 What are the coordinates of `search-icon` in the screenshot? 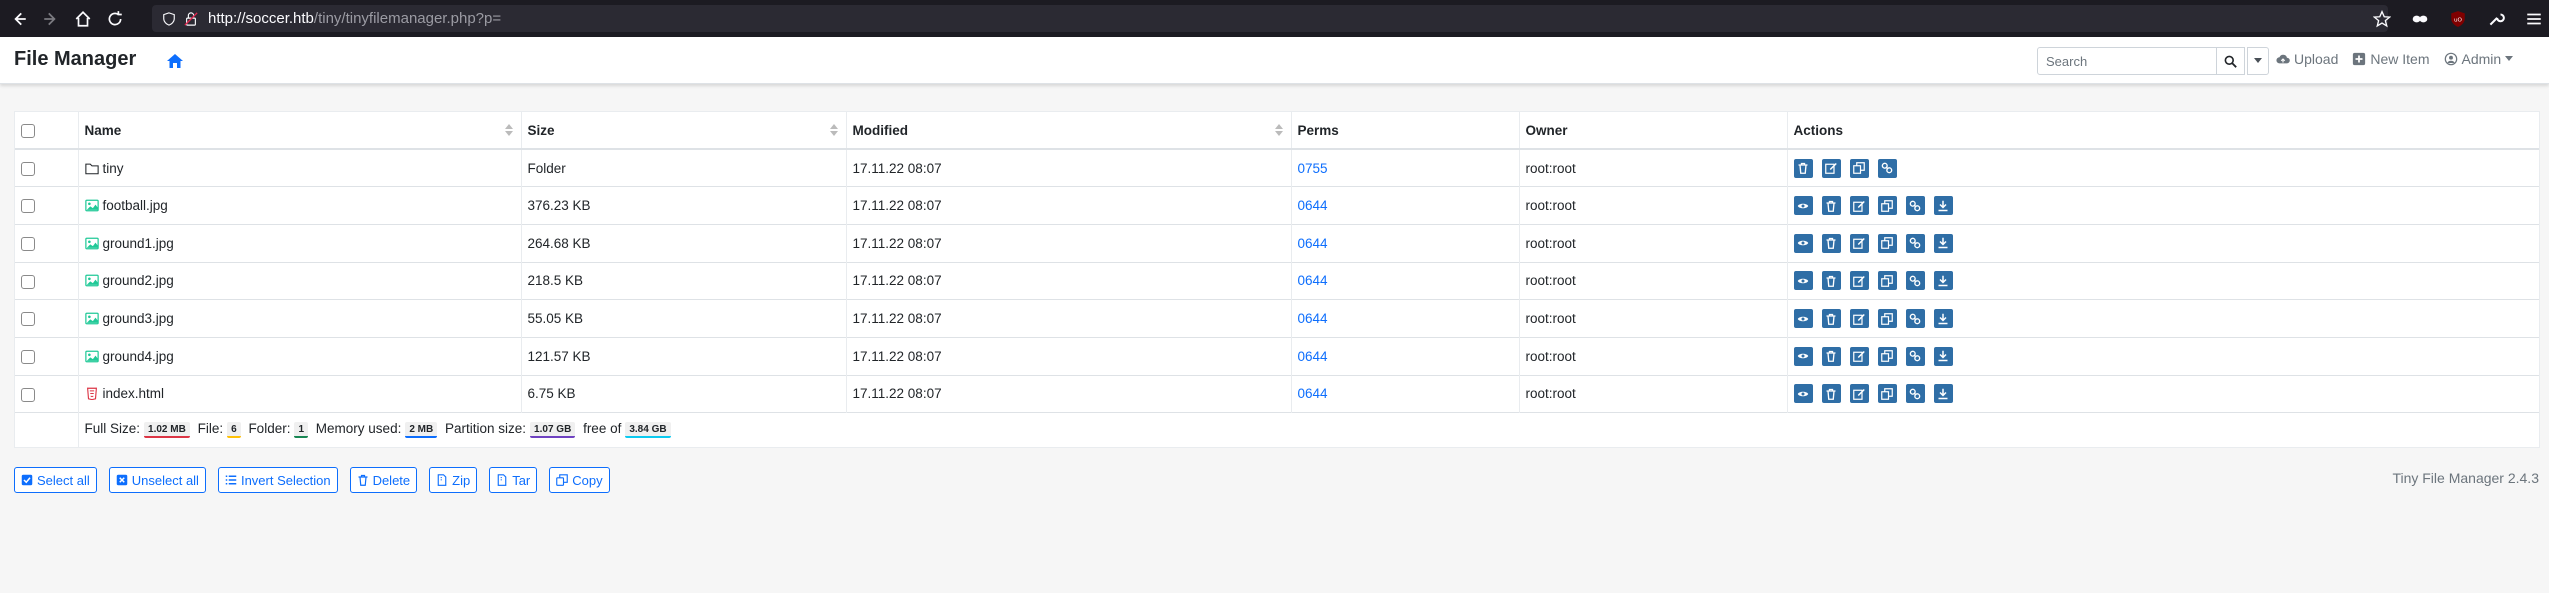 It's located at (2231, 61).